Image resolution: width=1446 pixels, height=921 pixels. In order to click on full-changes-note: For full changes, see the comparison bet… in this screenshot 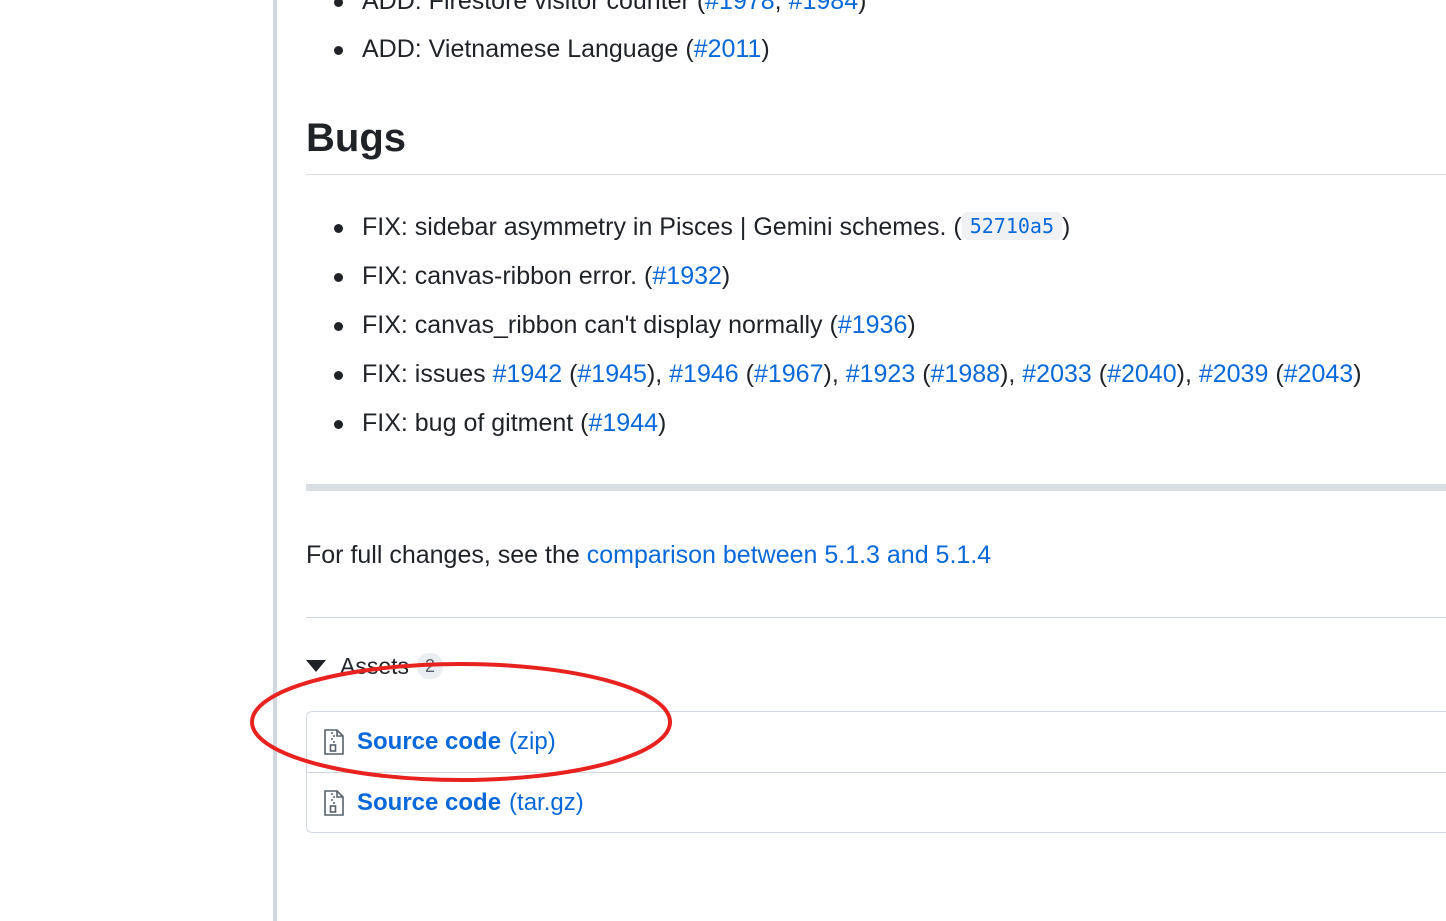, I will do `click(649, 555)`.